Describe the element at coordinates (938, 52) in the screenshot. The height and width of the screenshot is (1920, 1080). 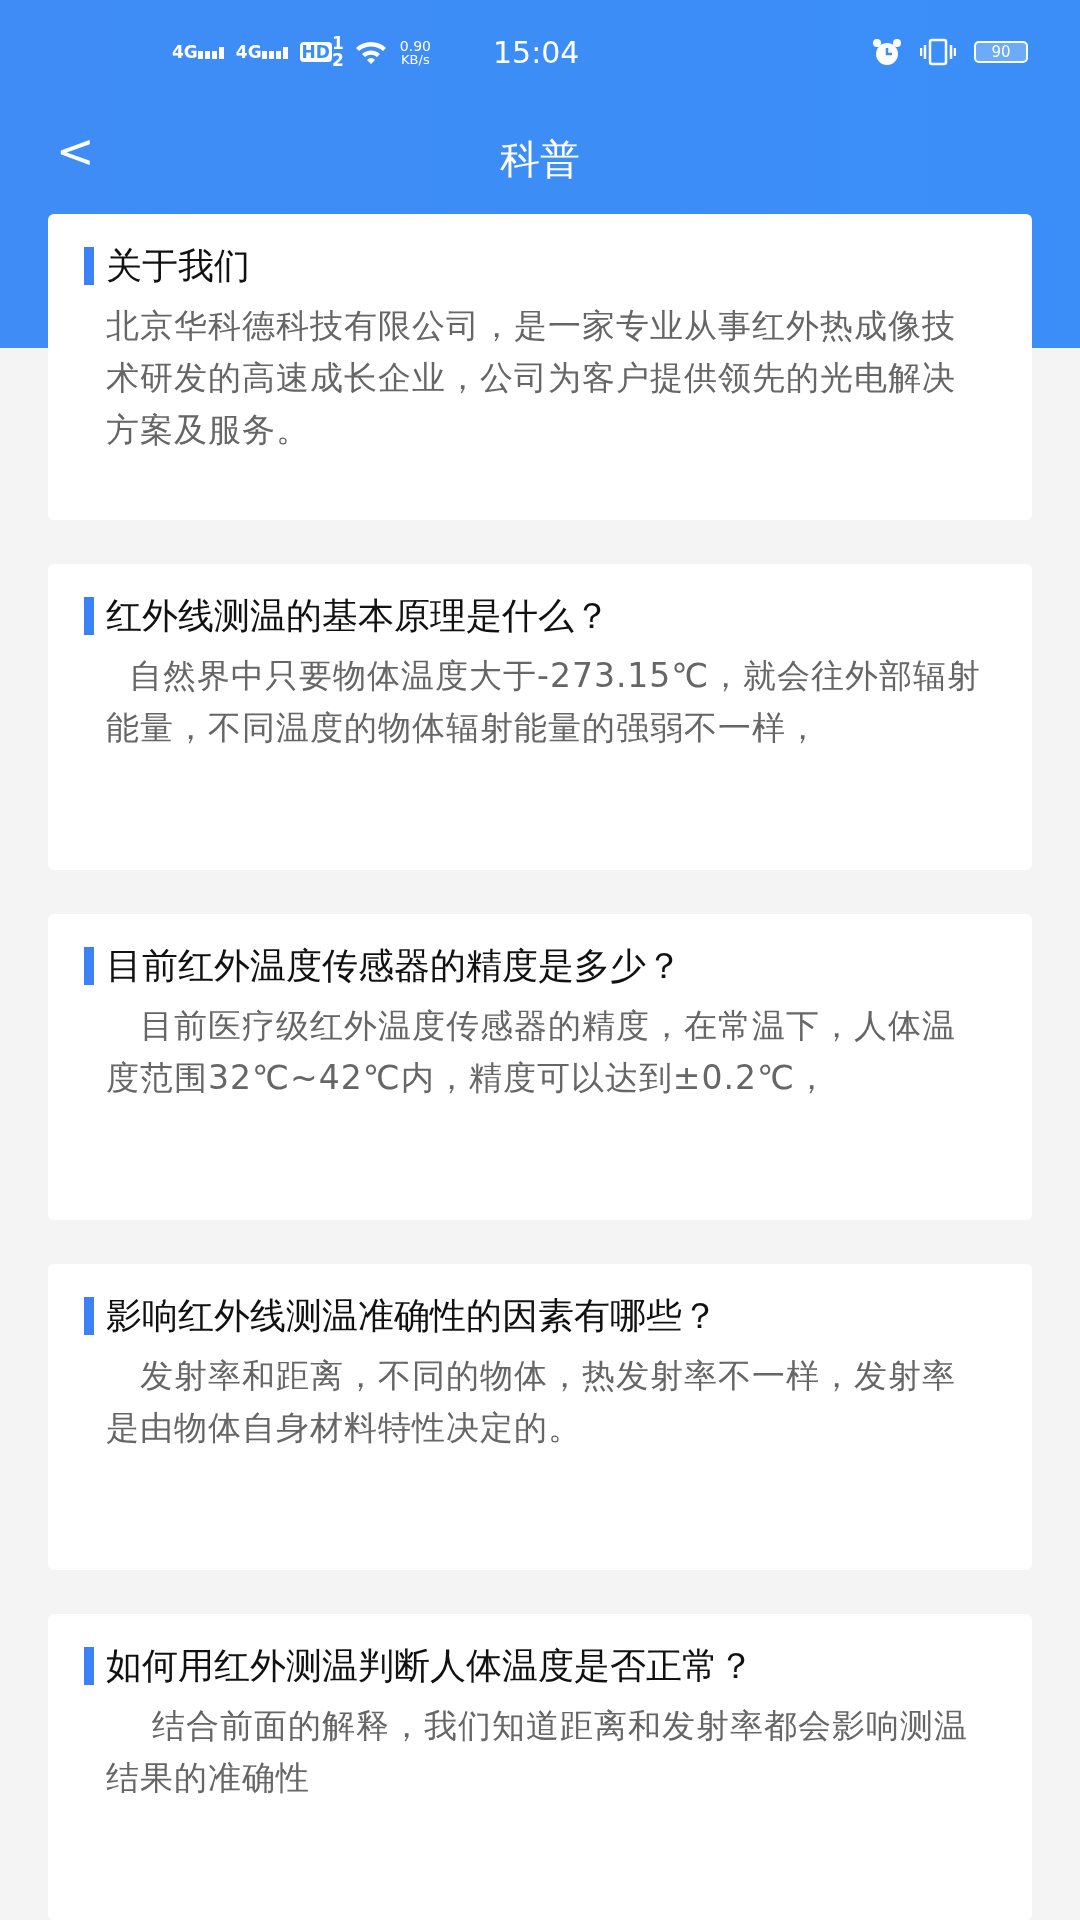
I see `vibrate-icon` at that location.